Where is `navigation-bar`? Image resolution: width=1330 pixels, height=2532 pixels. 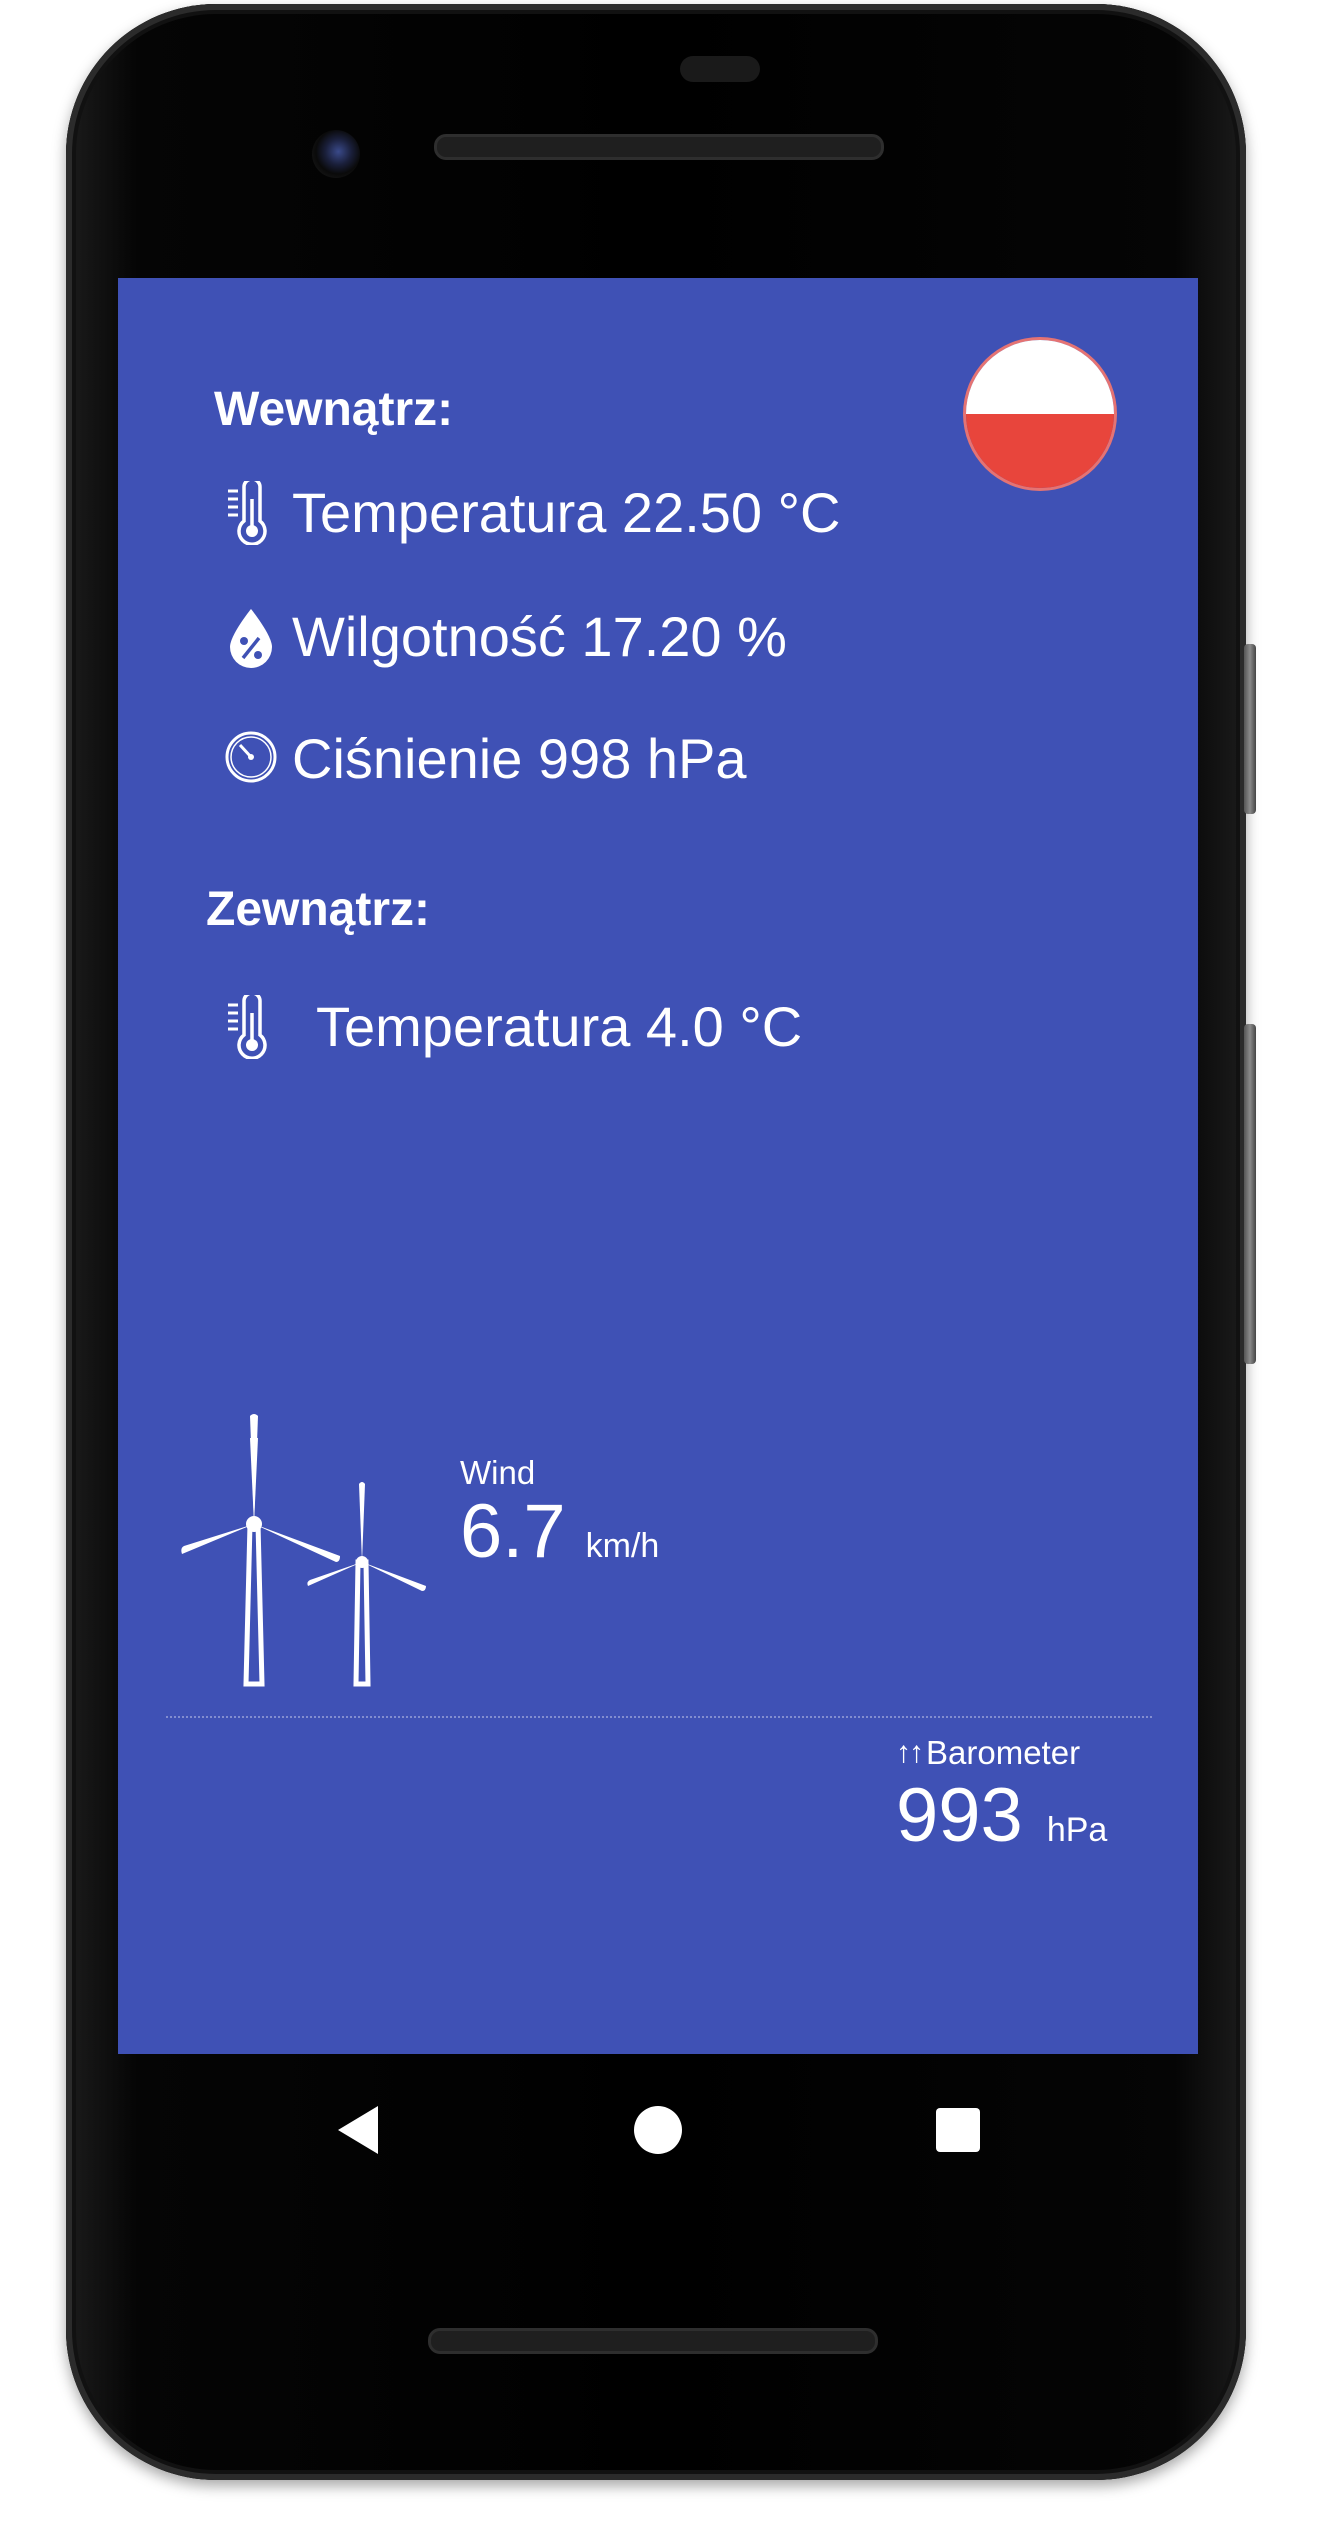
navigation-bar is located at coordinates (658, 2129).